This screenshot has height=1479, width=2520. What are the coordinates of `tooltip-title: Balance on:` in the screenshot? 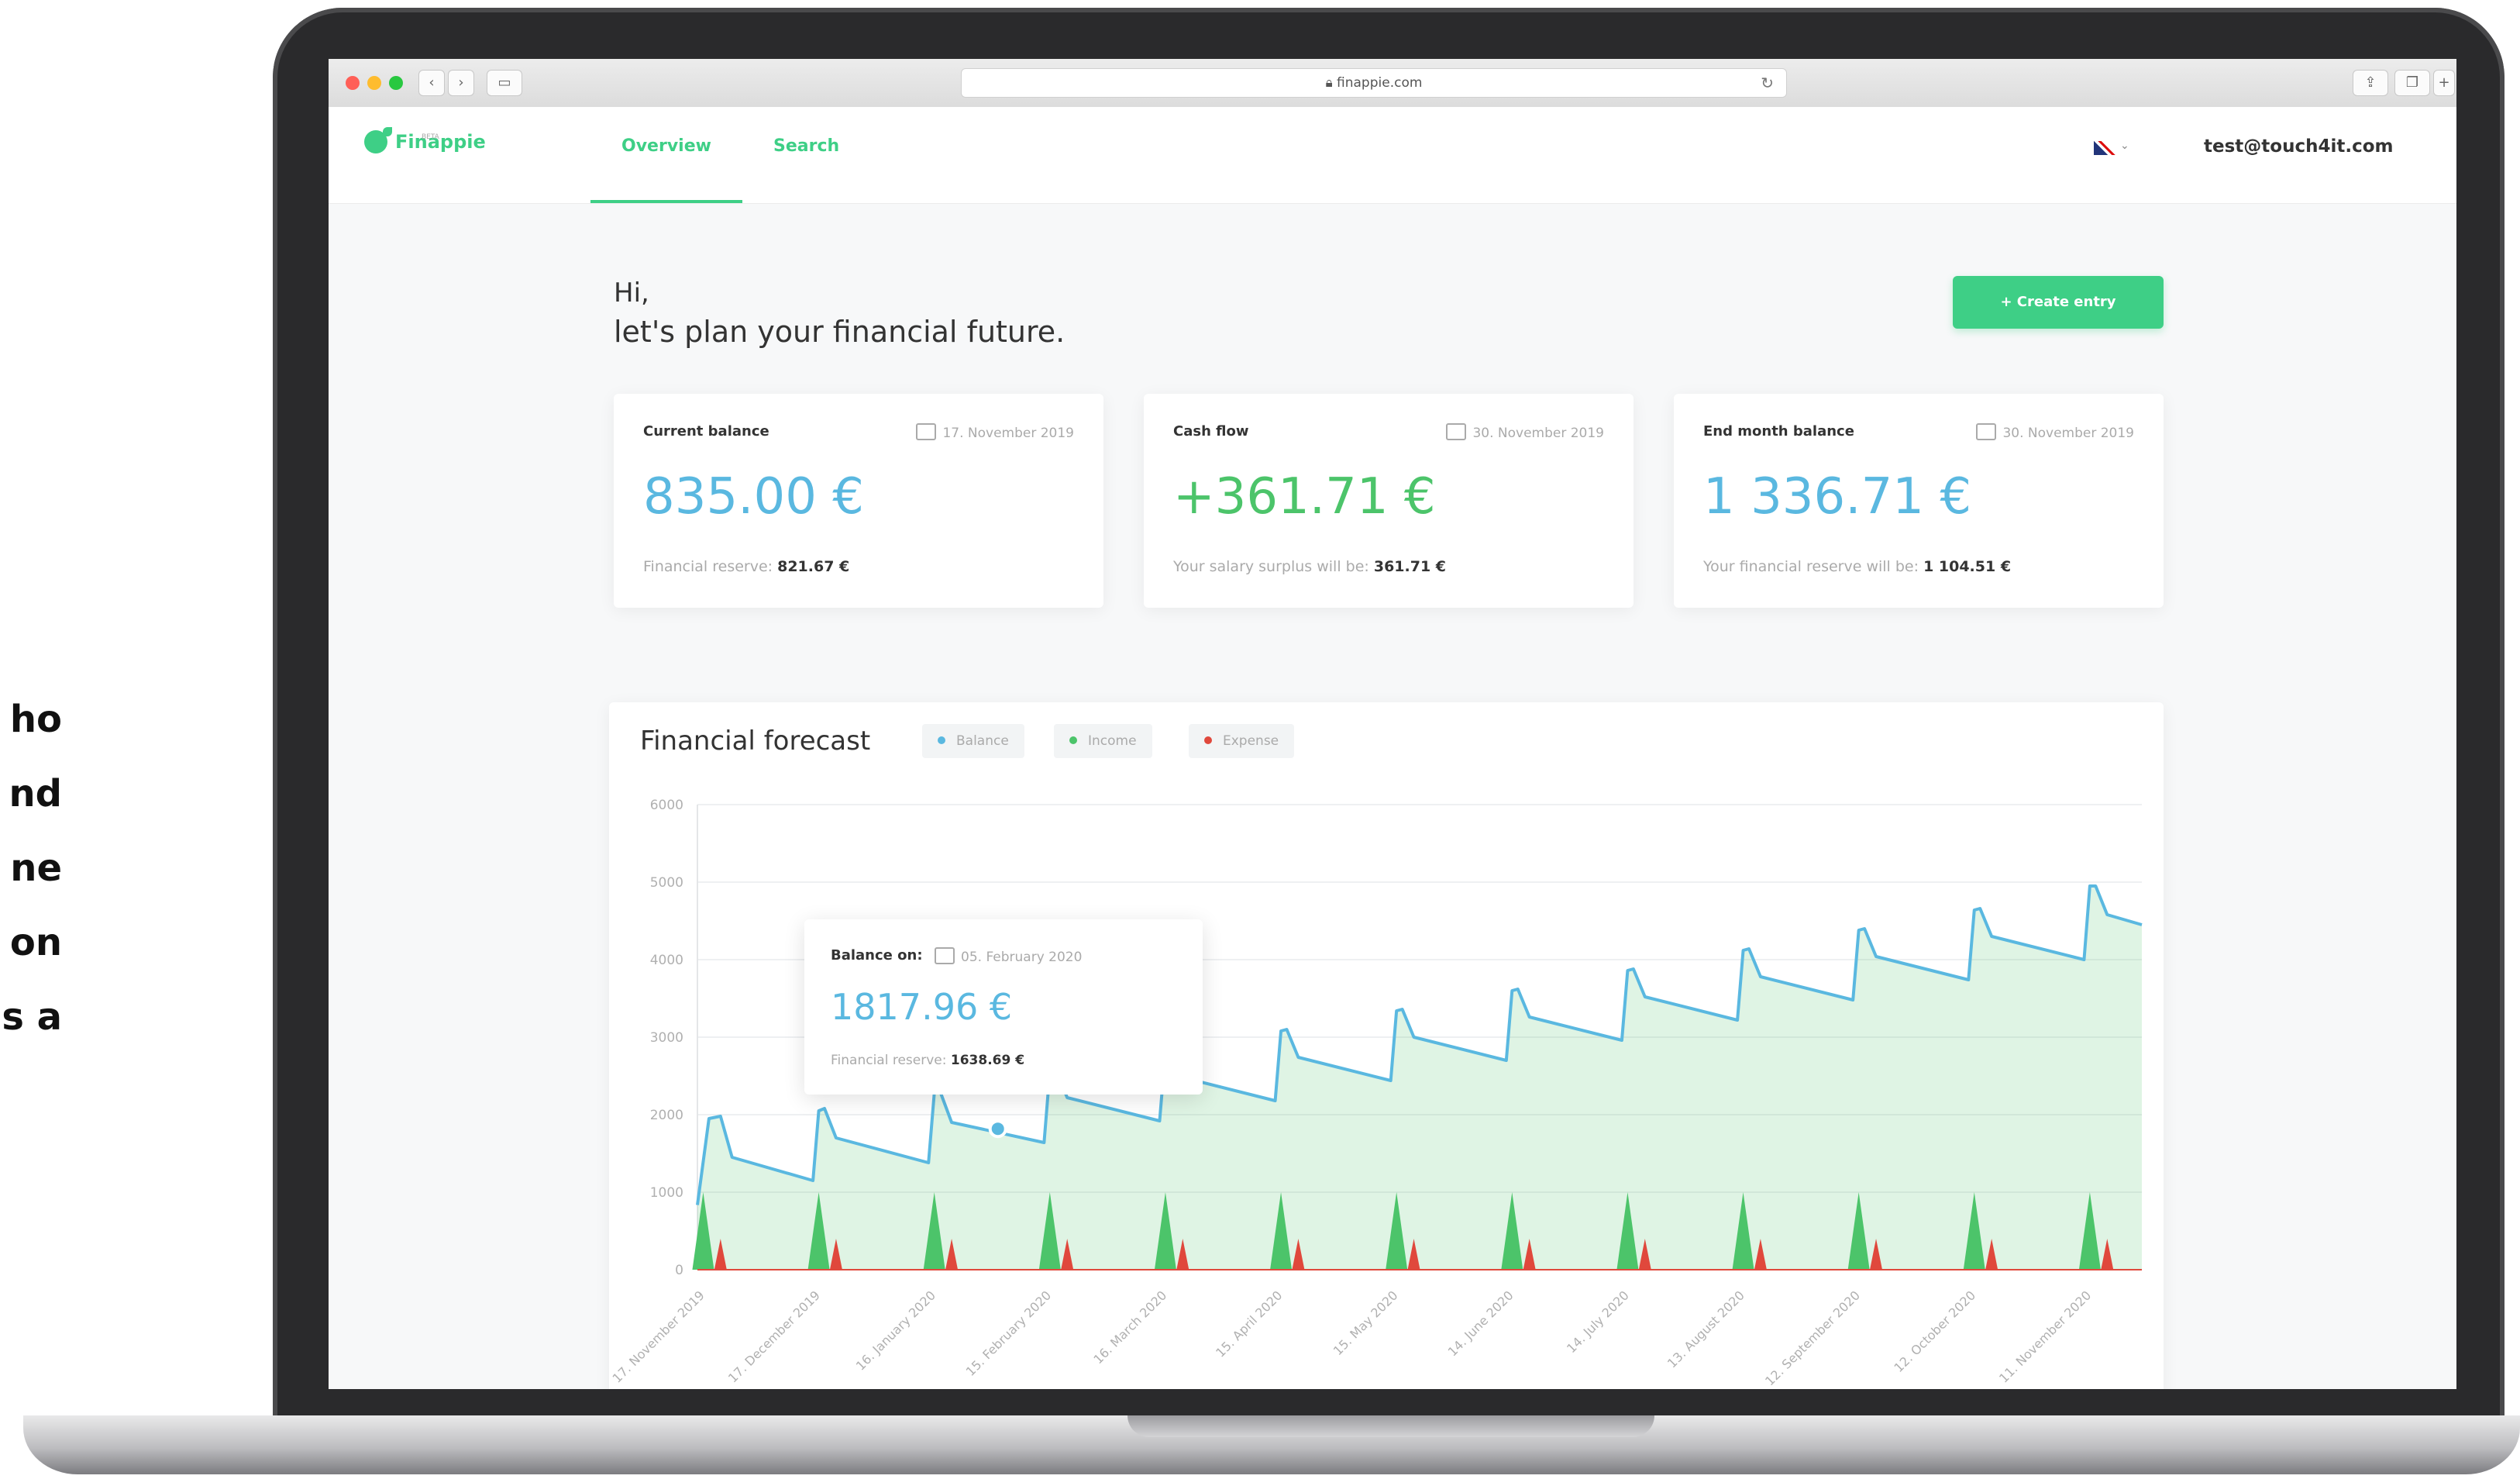 It's located at (877, 955).